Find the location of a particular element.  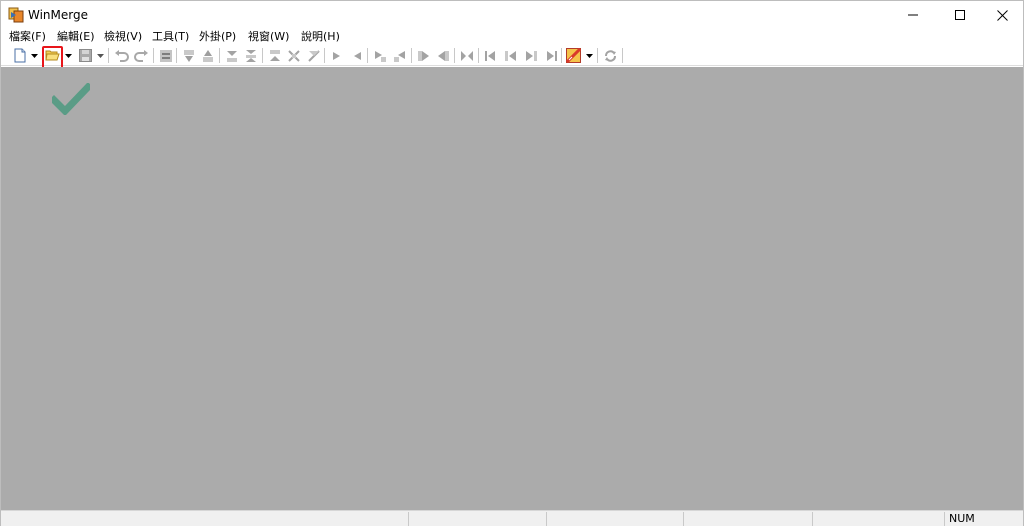

copy-left-button is located at coordinates (356, 55).